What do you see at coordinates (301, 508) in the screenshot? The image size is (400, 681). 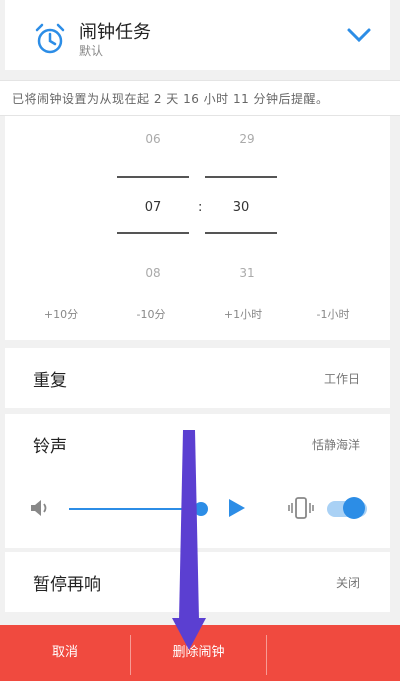 I see `vibrate-icon` at bounding box center [301, 508].